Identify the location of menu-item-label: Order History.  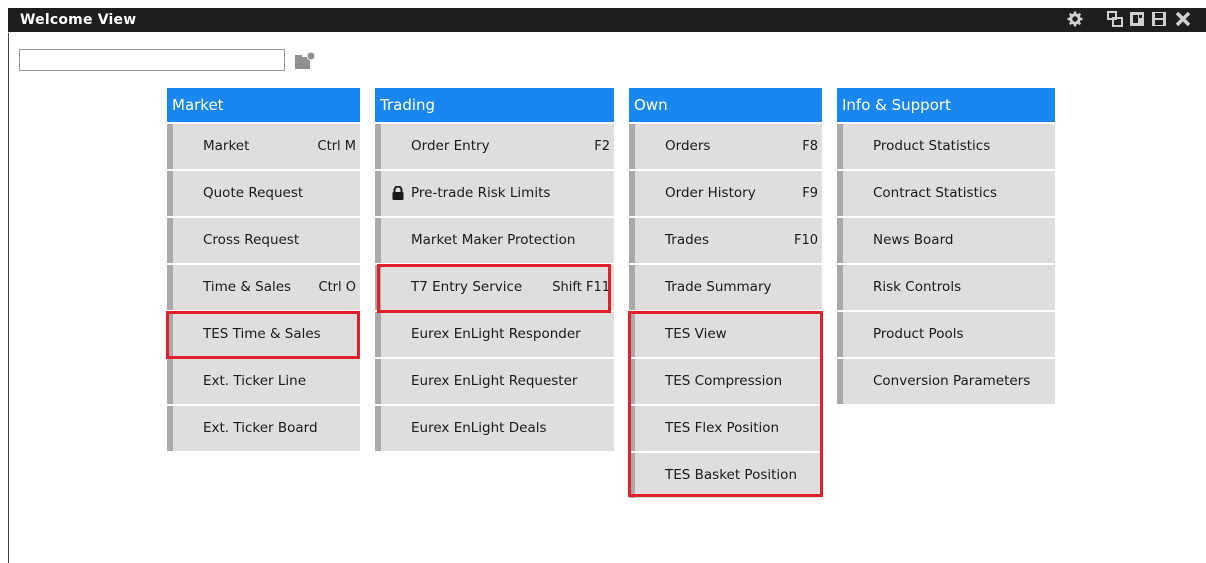
(710, 193).